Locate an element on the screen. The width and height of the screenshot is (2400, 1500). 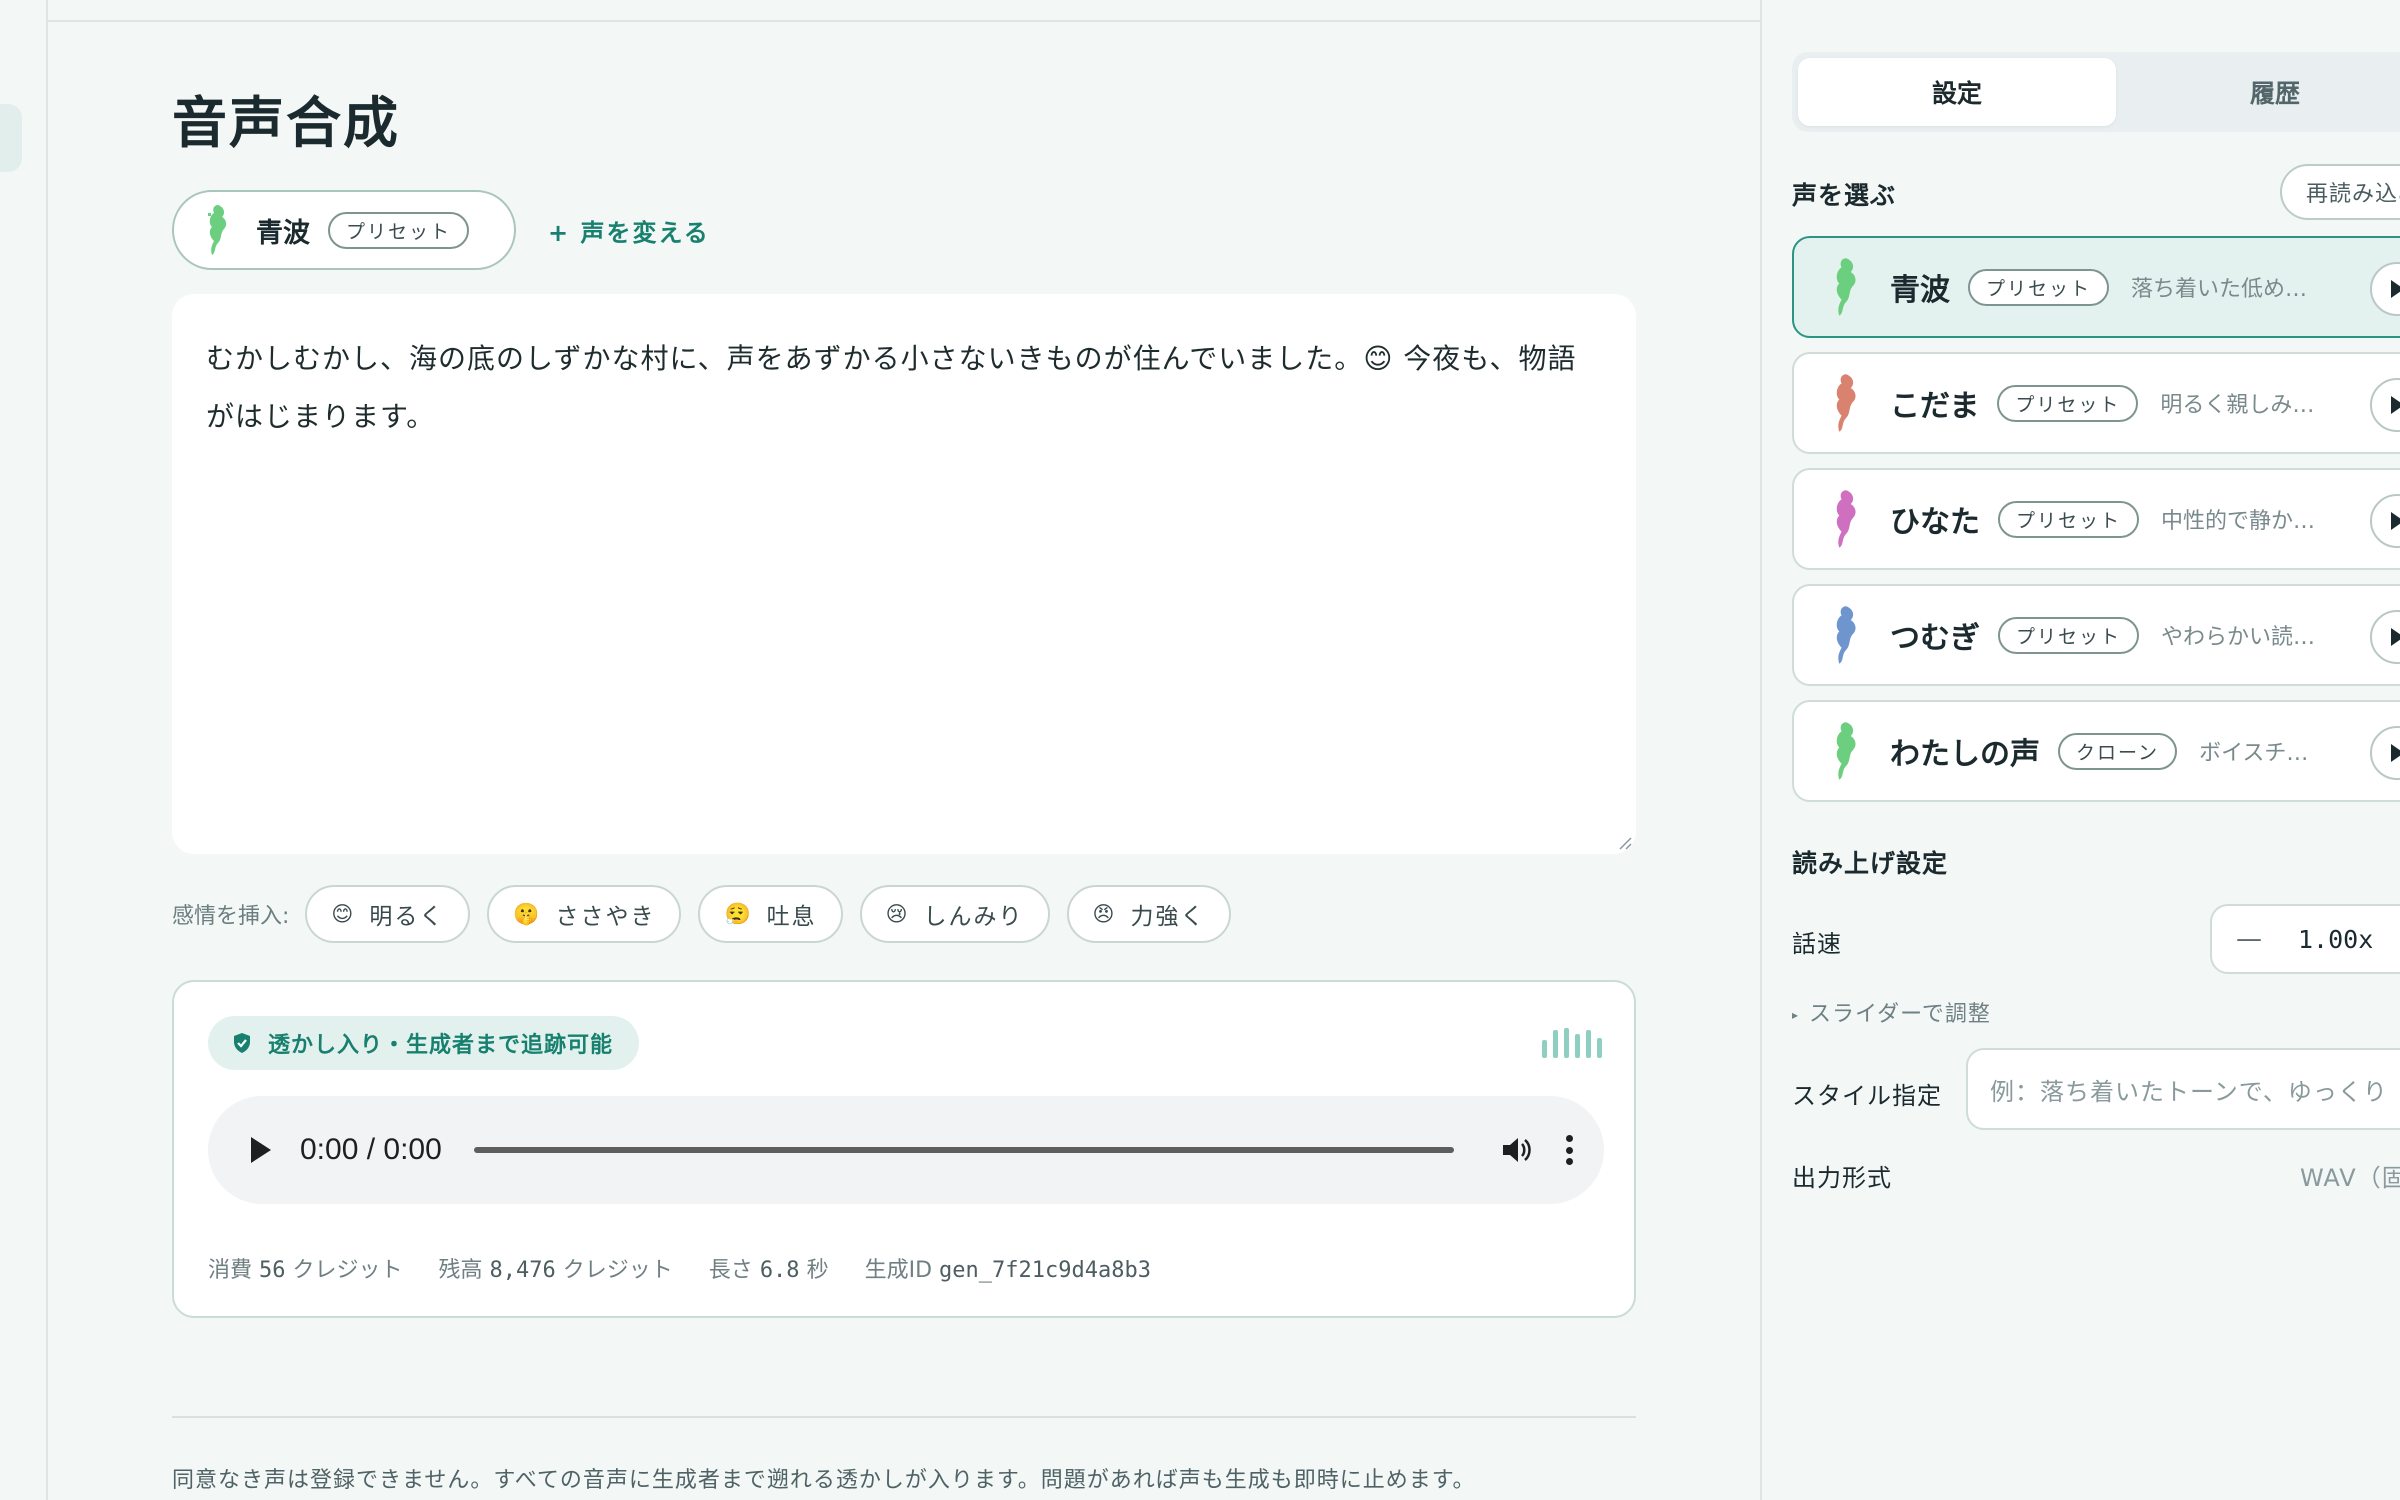
angry-emoji-icon: 😠 is located at coordinates (1104, 914).